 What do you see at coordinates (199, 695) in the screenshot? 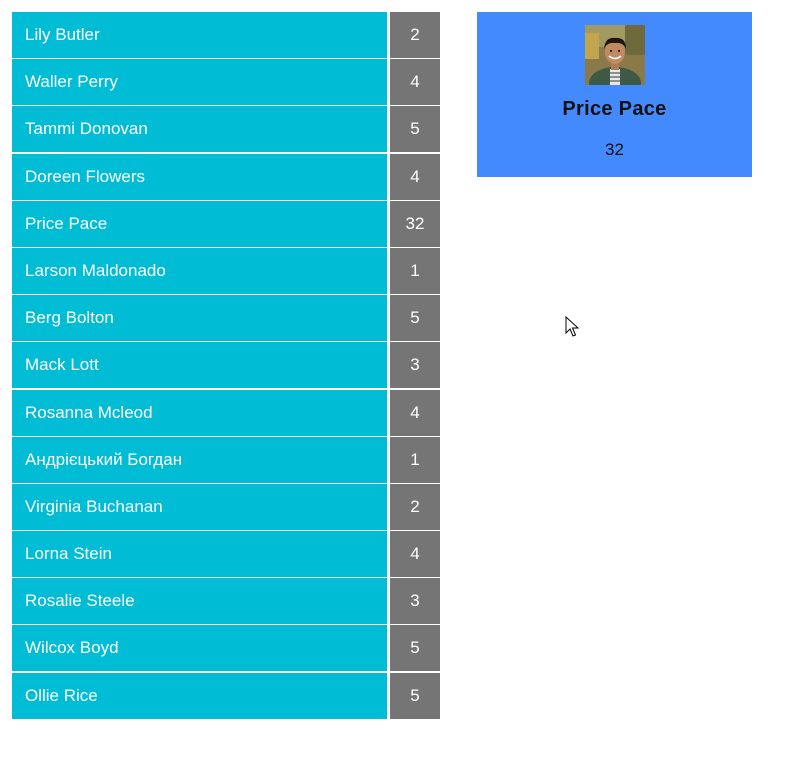
I see `person-name: Ollie Rice` at bounding box center [199, 695].